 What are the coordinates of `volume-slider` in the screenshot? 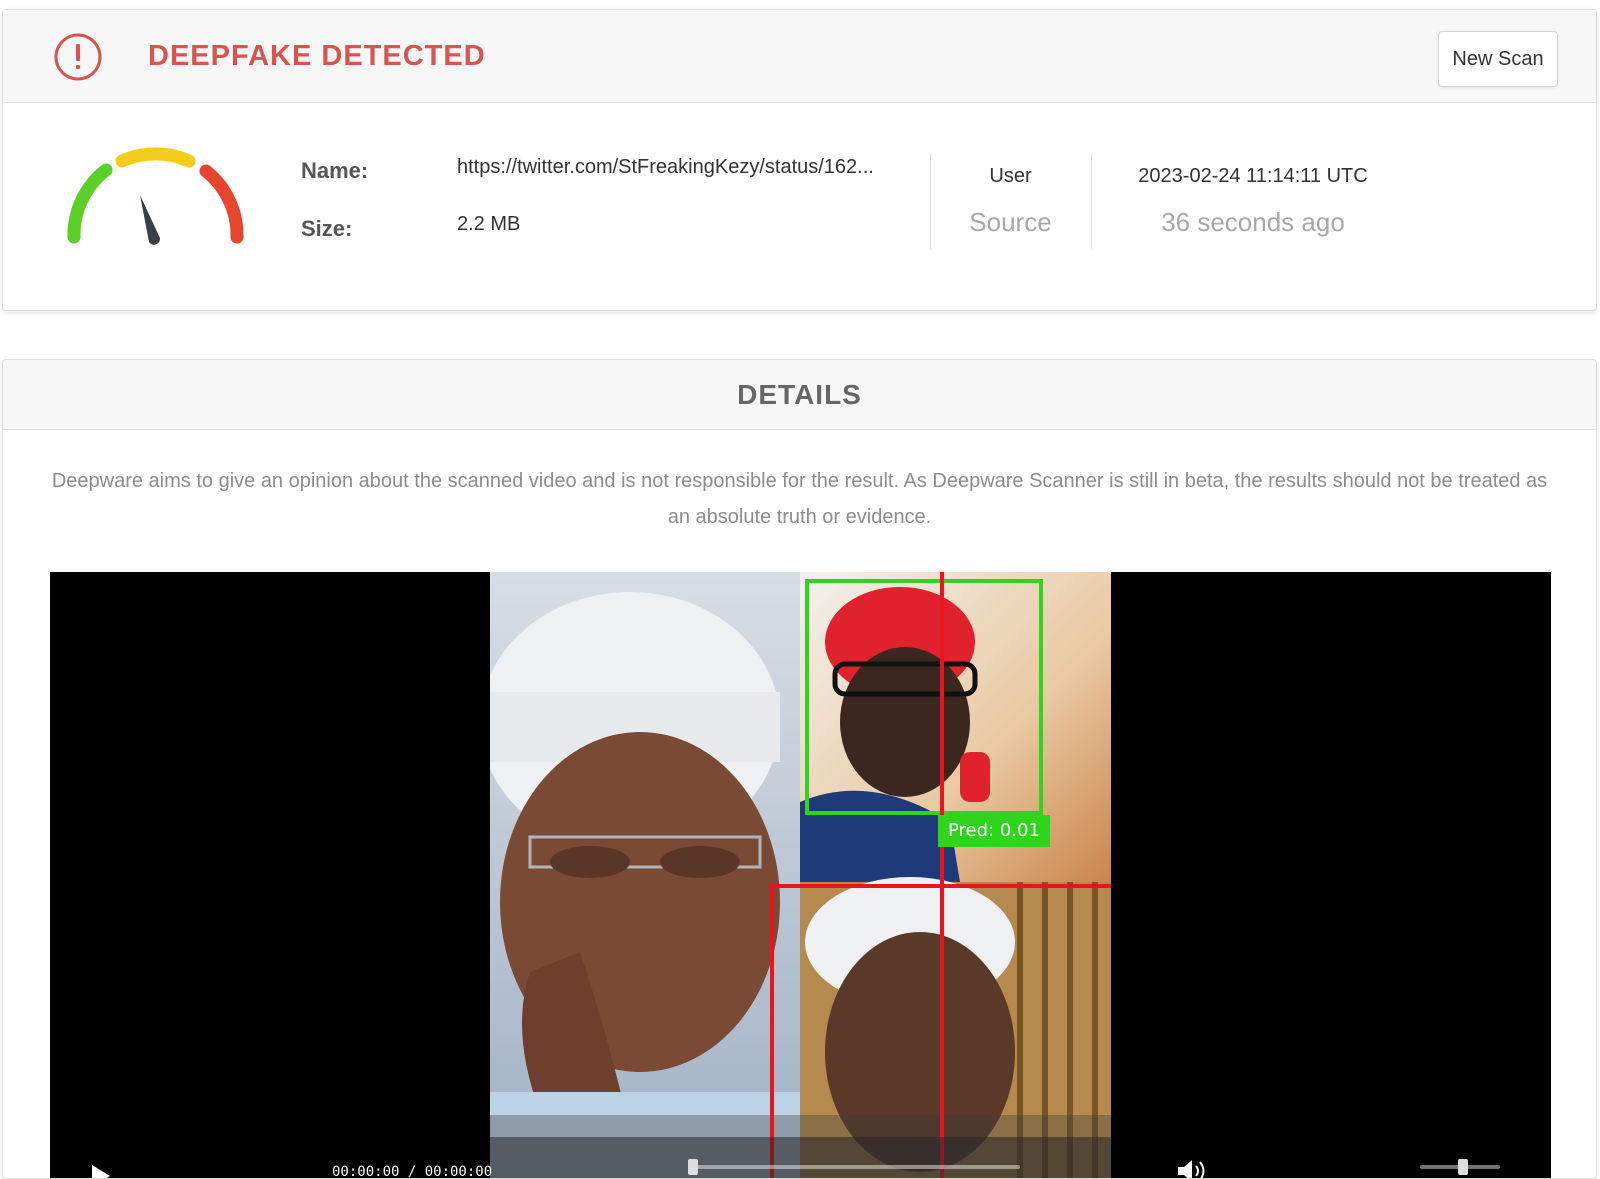 It's located at (1460, 1167).